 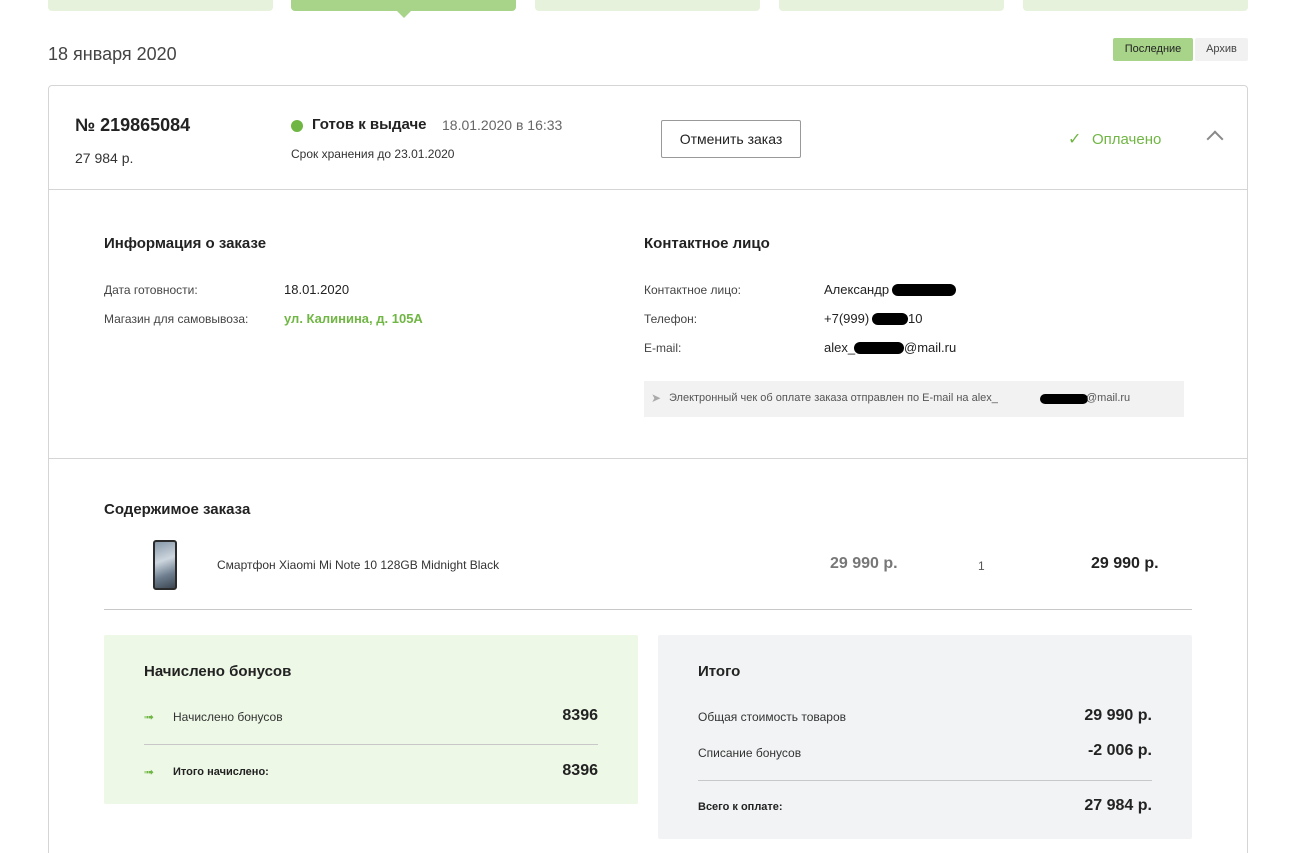 What do you see at coordinates (847, 318) in the screenshot?
I see `phone-prefix: +7(999)` at bounding box center [847, 318].